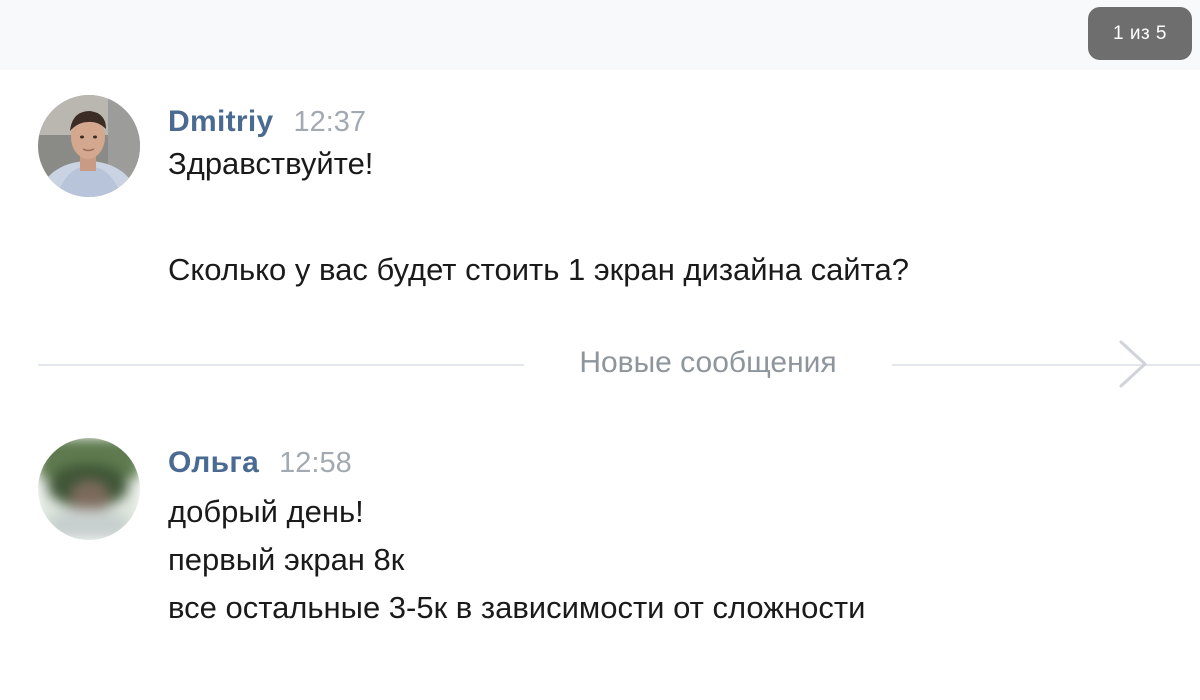  What do you see at coordinates (600, 35) in the screenshot?
I see `top-bar` at bounding box center [600, 35].